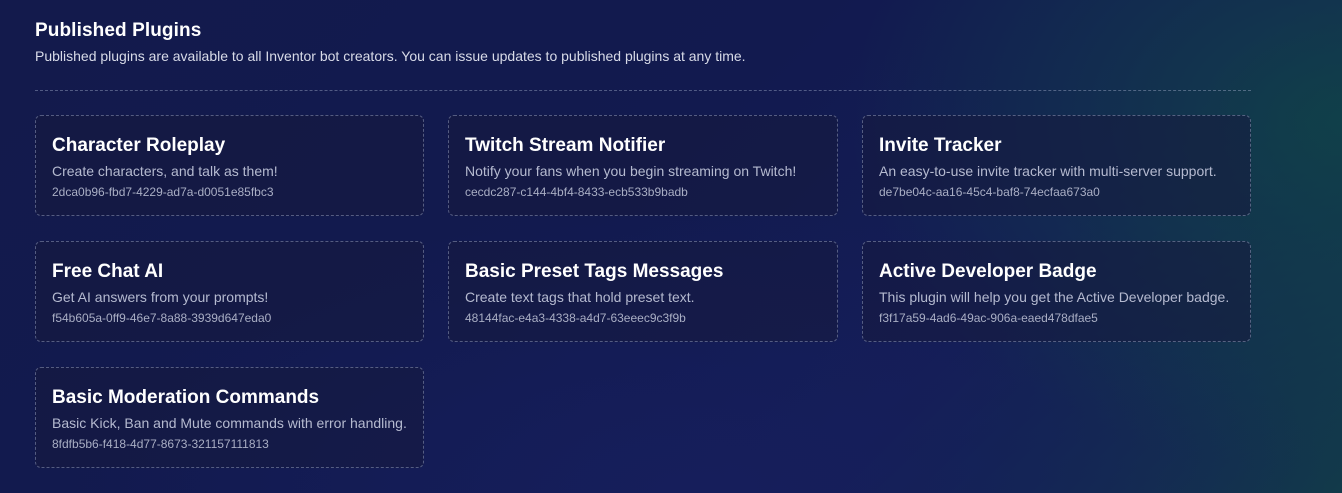  What do you see at coordinates (160, 297) in the screenshot?
I see `plugin-description: Get AI answers from your prompts!` at bounding box center [160, 297].